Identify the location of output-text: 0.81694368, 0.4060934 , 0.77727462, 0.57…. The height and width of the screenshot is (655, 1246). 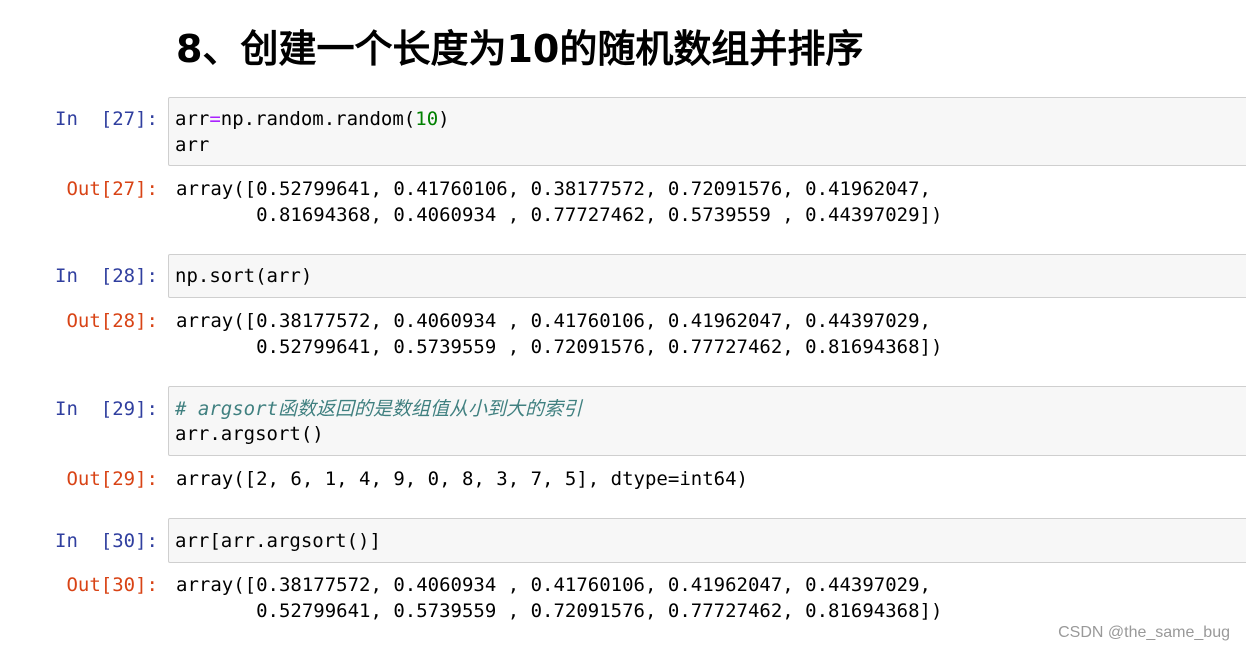
(559, 215).